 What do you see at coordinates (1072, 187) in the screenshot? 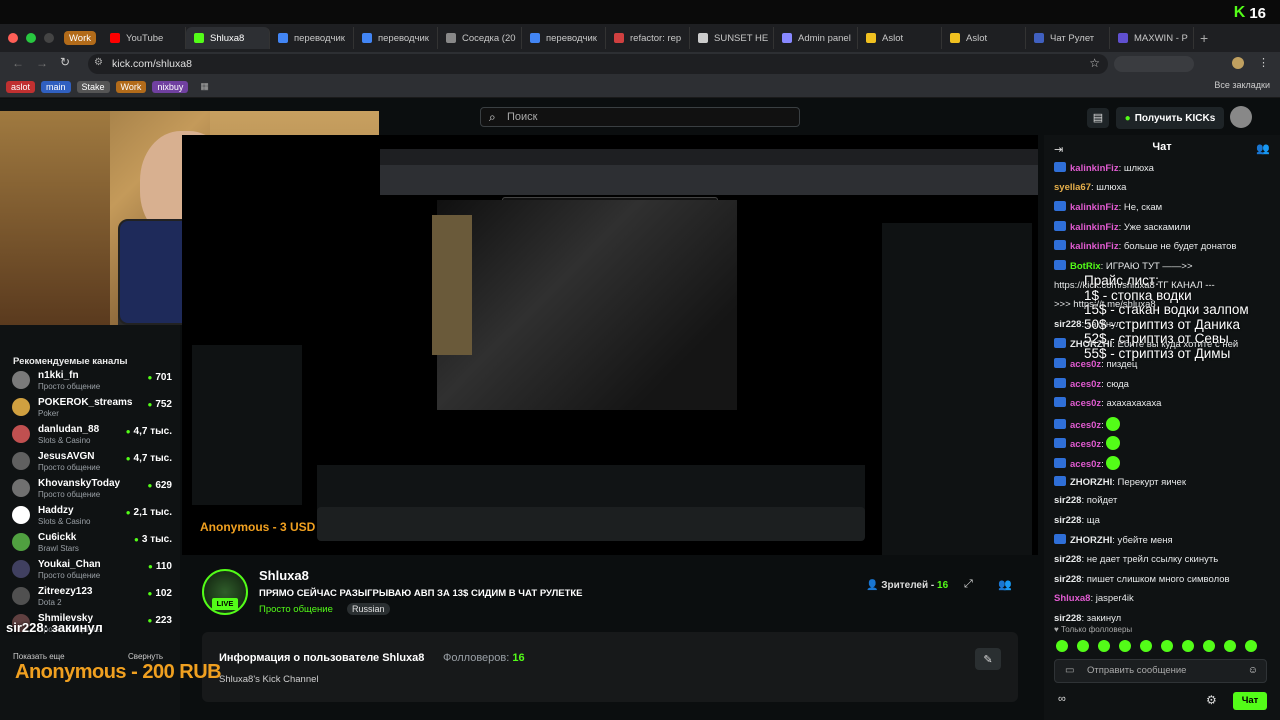
I see `chat-username: syella67` at bounding box center [1072, 187].